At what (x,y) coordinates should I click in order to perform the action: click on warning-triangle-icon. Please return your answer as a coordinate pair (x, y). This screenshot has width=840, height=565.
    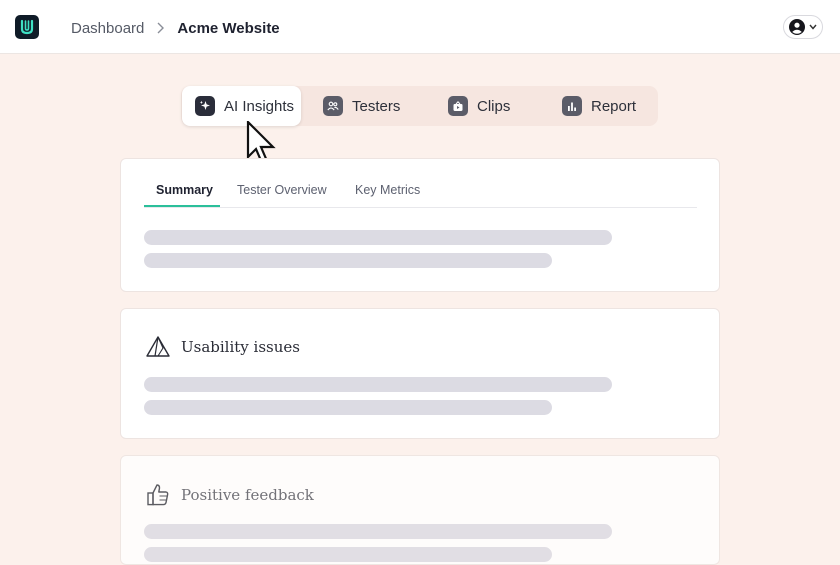
    Looking at the image, I should click on (158, 346).